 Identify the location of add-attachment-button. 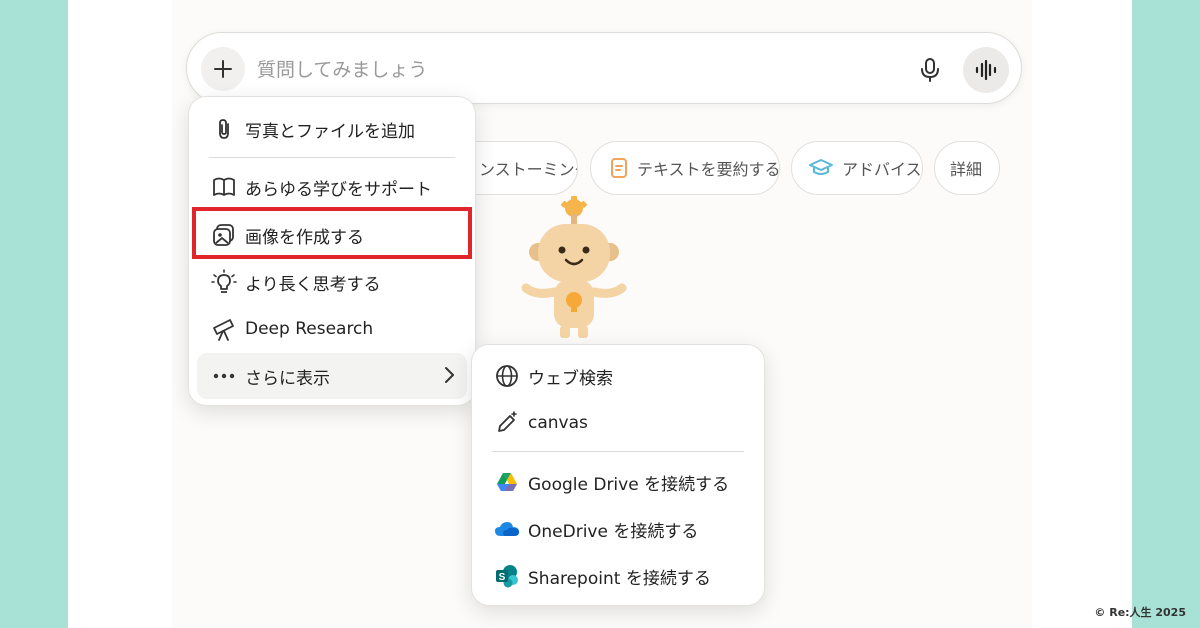
(223, 69).